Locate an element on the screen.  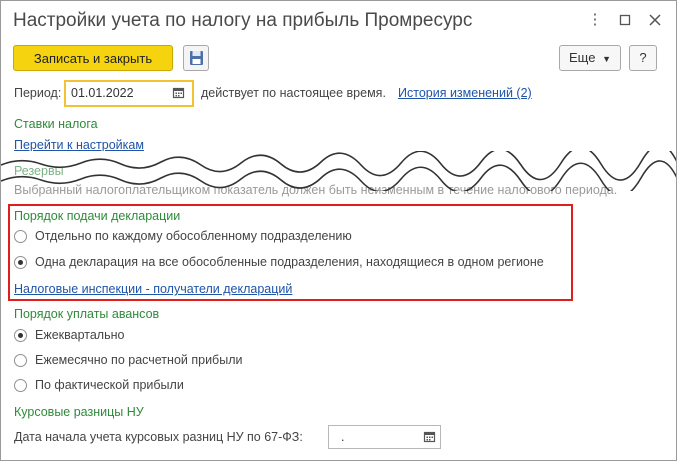
more-label: Еще is located at coordinates (582, 57).